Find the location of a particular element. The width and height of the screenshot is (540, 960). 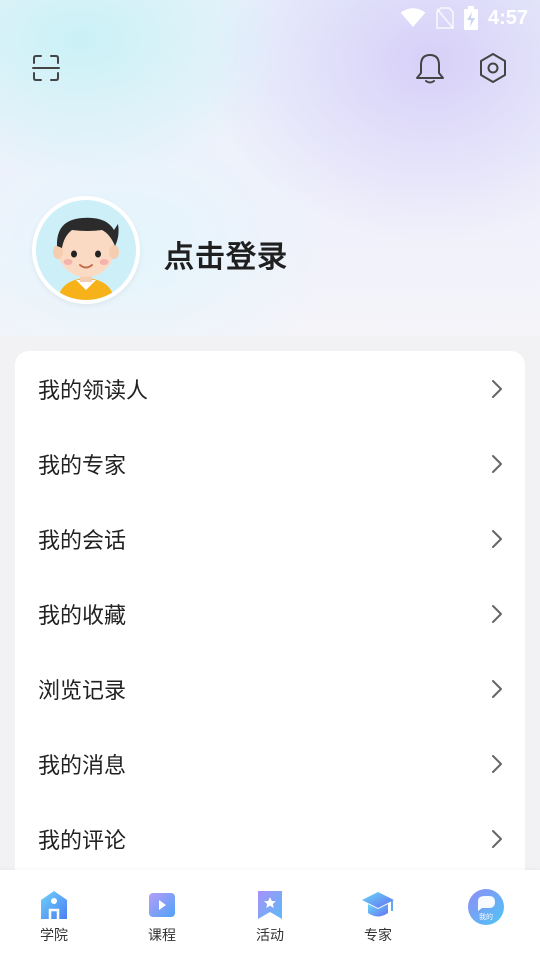

bell-icon is located at coordinates (430, 68).